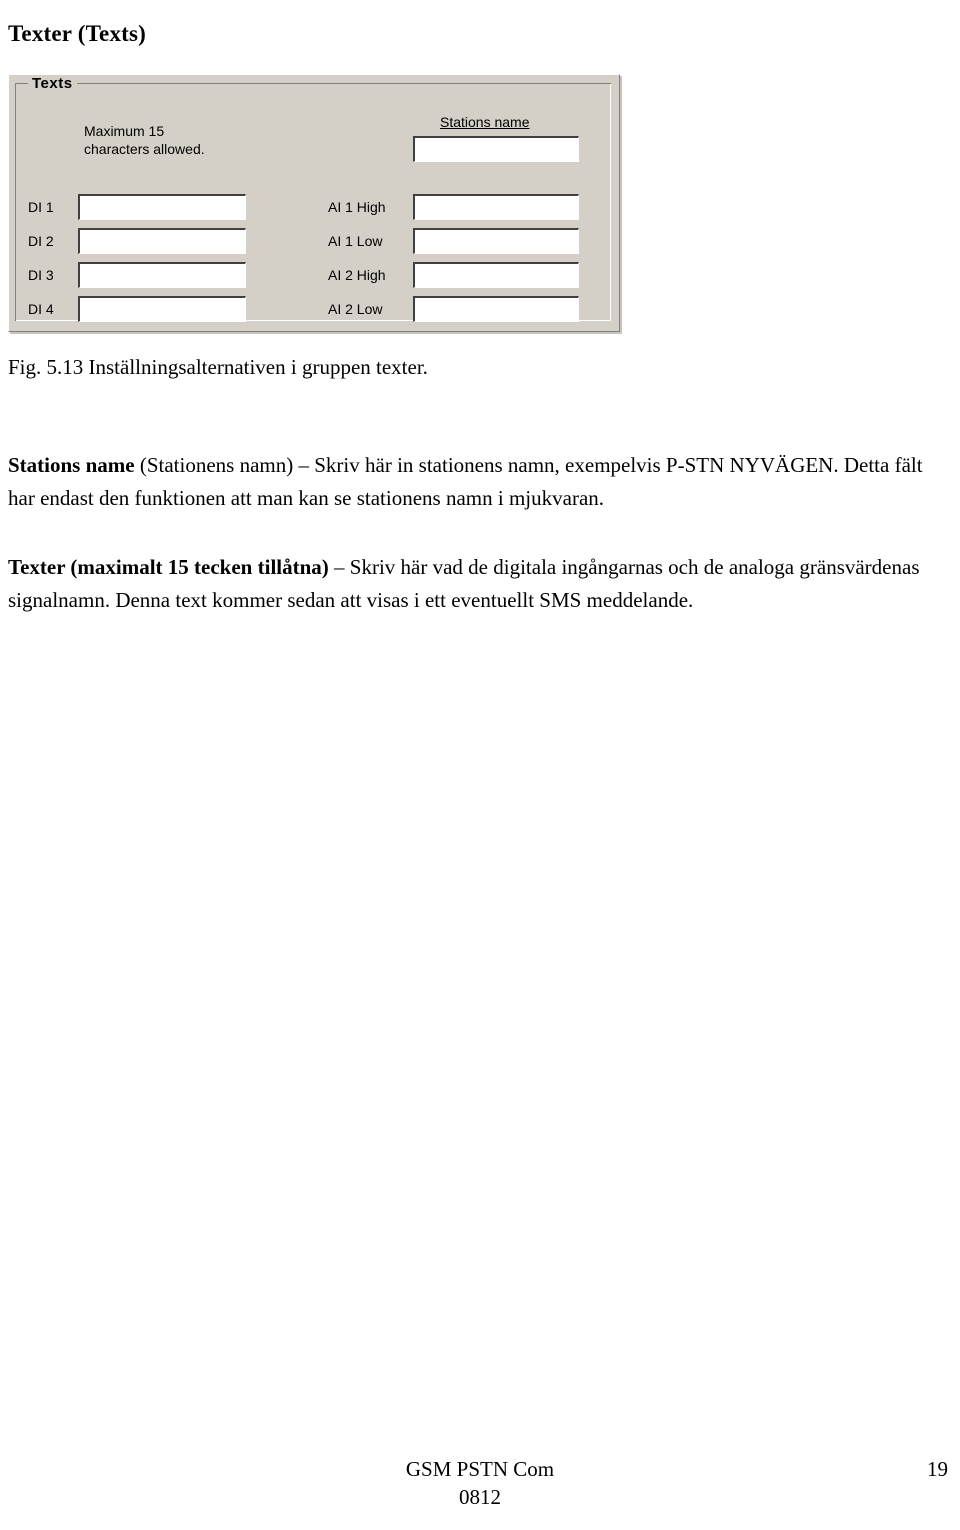 Image resolution: width=960 pixels, height=1530 pixels. Describe the element at coordinates (355, 241) in the screenshot. I see `ai-1-low-label: AI 1 Low` at that location.